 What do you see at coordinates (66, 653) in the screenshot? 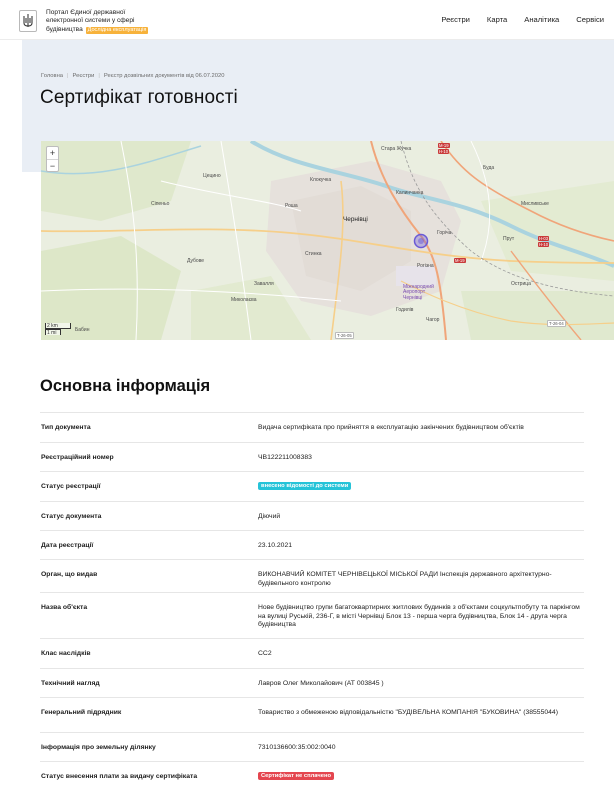
I see `info-key: Клас наслідків` at bounding box center [66, 653].